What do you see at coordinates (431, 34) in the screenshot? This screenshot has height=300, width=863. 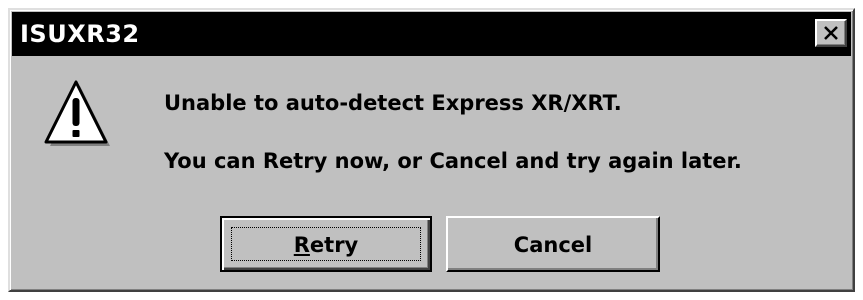 I see `title-bar: ISUXR32` at bounding box center [431, 34].